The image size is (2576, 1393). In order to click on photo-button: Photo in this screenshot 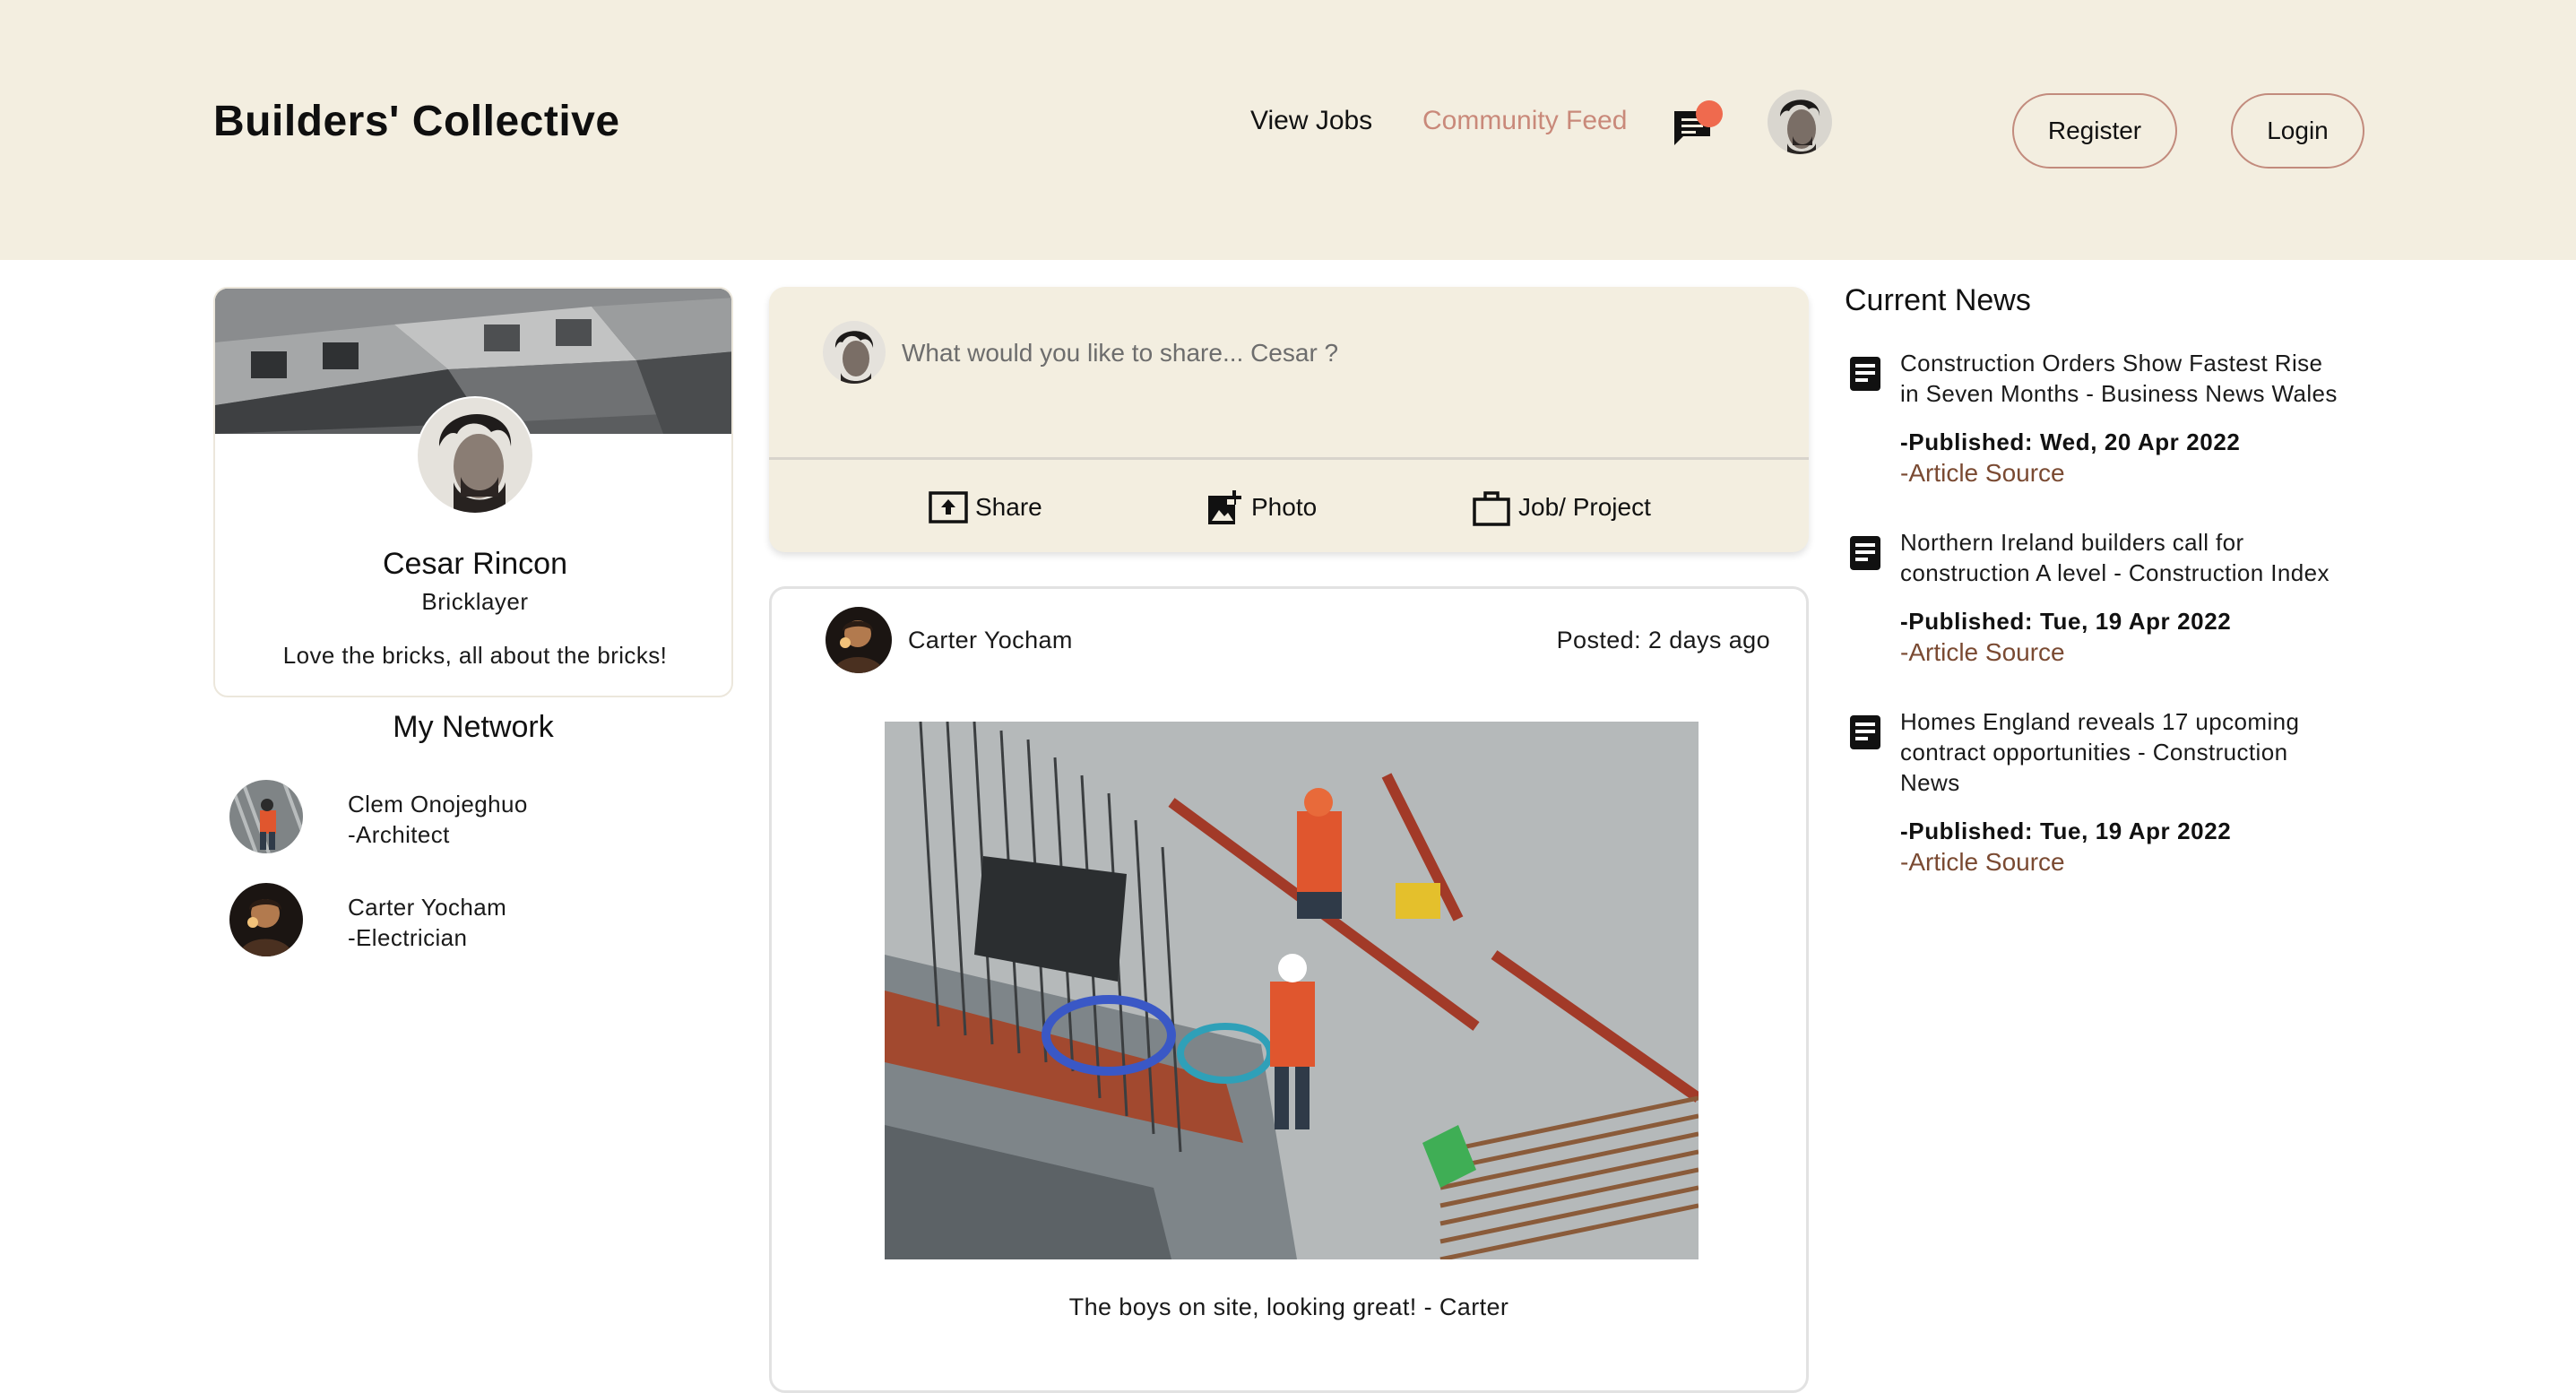, I will do `click(1261, 507)`.